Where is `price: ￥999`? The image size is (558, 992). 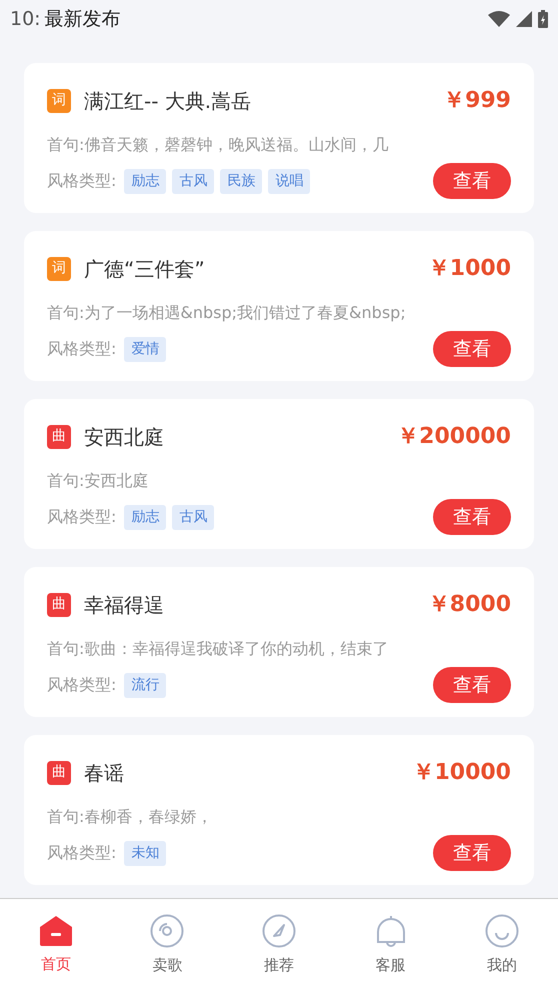
price: ￥999 is located at coordinates (477, 101).